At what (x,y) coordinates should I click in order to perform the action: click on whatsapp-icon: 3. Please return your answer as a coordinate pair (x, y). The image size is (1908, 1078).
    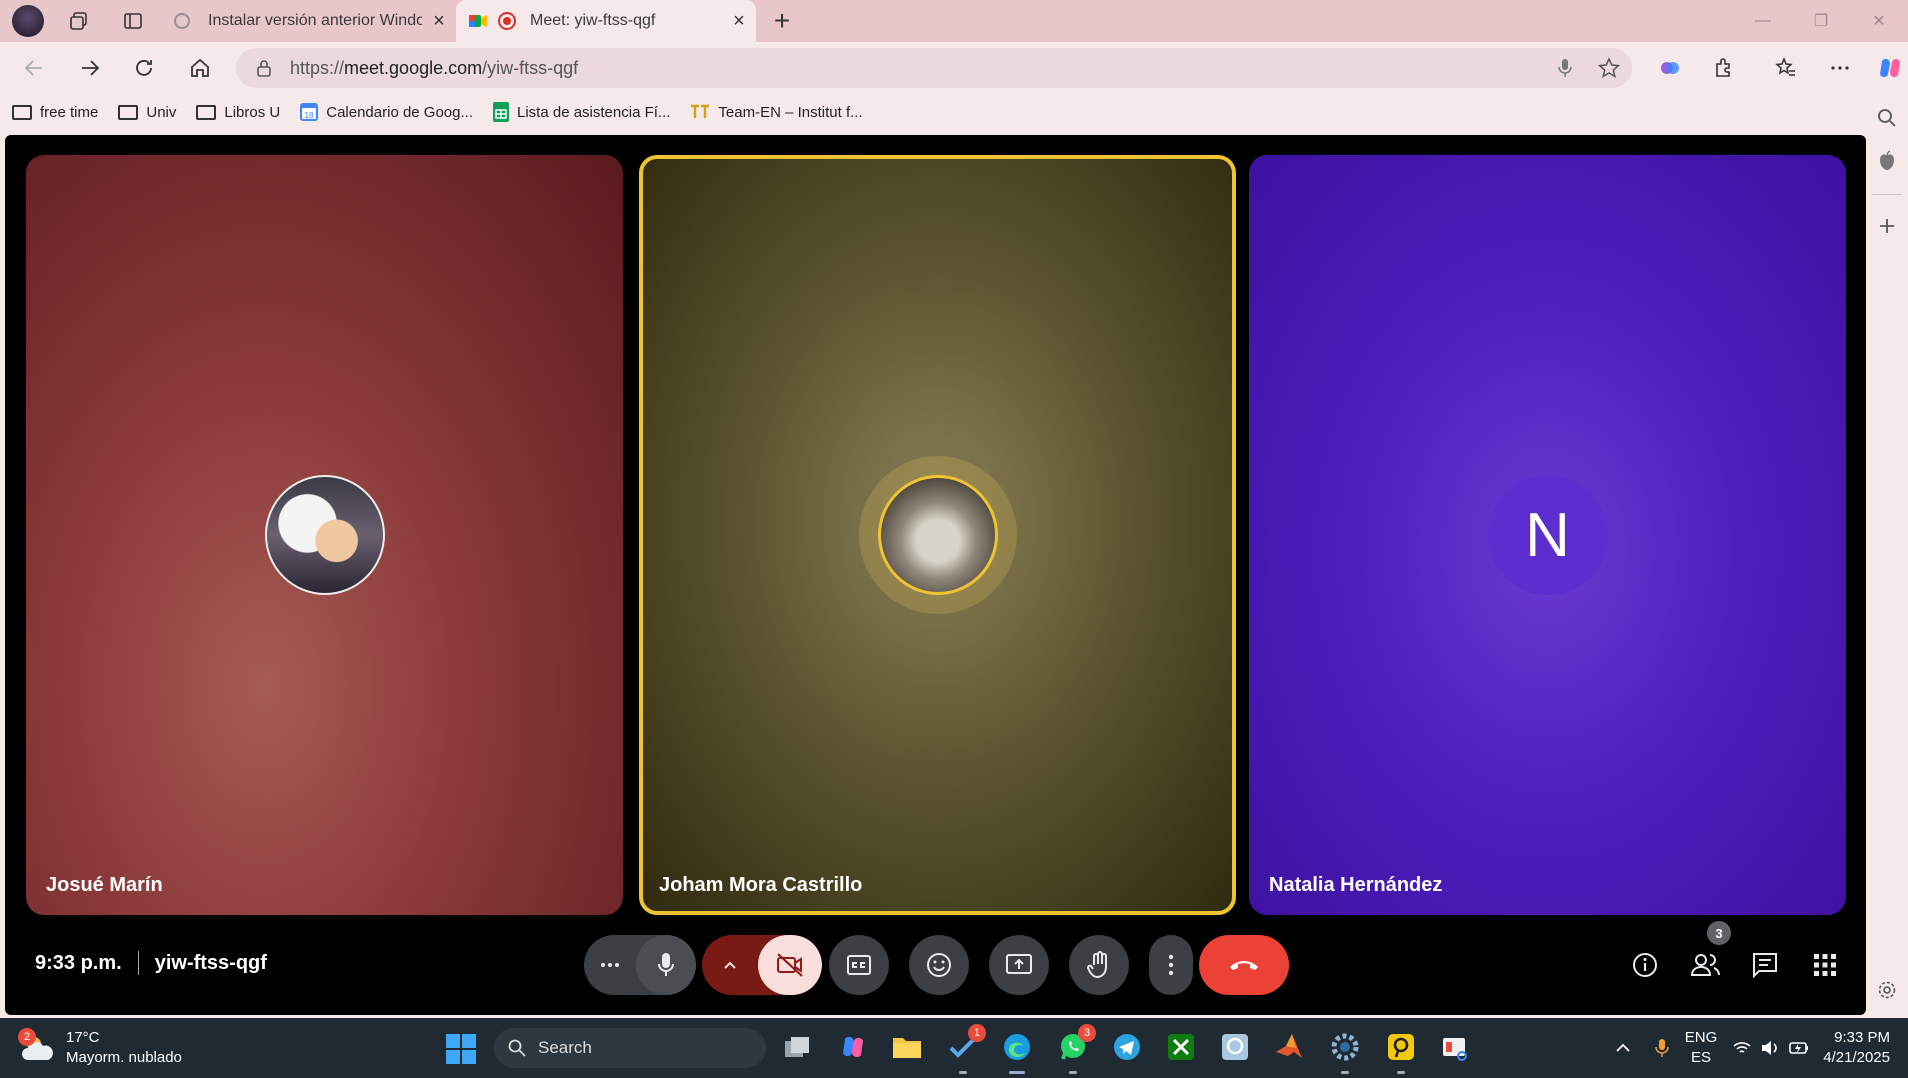
    Looking at the image, I should click on (1076, 1049).